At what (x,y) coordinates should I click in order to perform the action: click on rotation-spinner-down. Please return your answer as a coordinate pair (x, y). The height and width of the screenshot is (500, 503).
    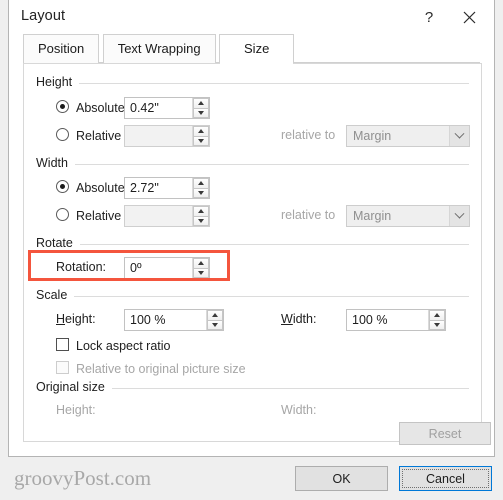
    Looking at the image, I should click on (201, 273).